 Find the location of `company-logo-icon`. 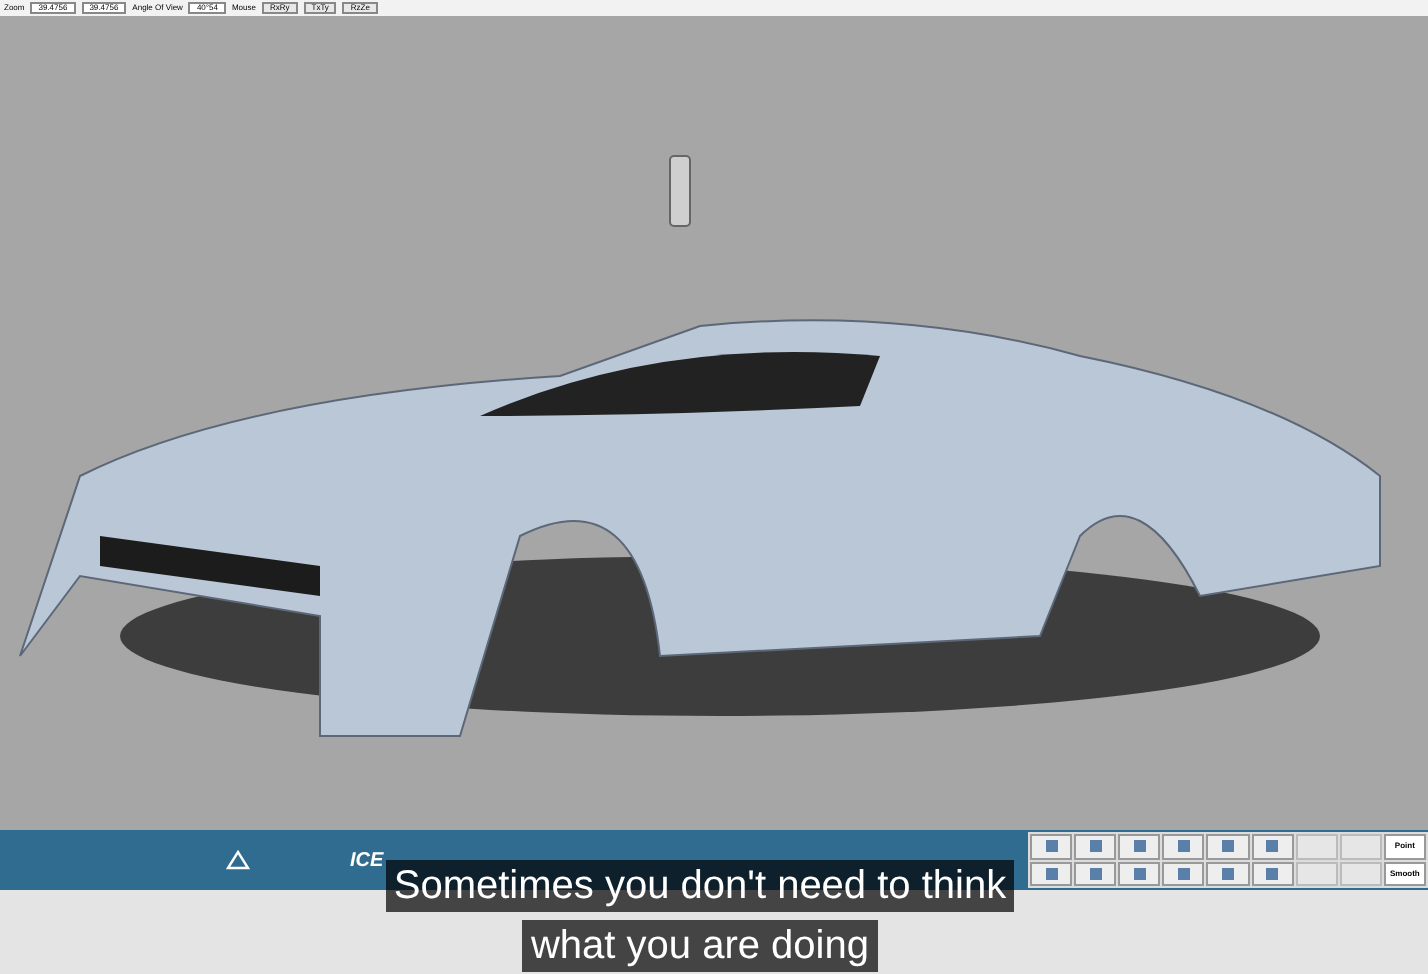

company-logo-icon is located at coordinates (238, 860).